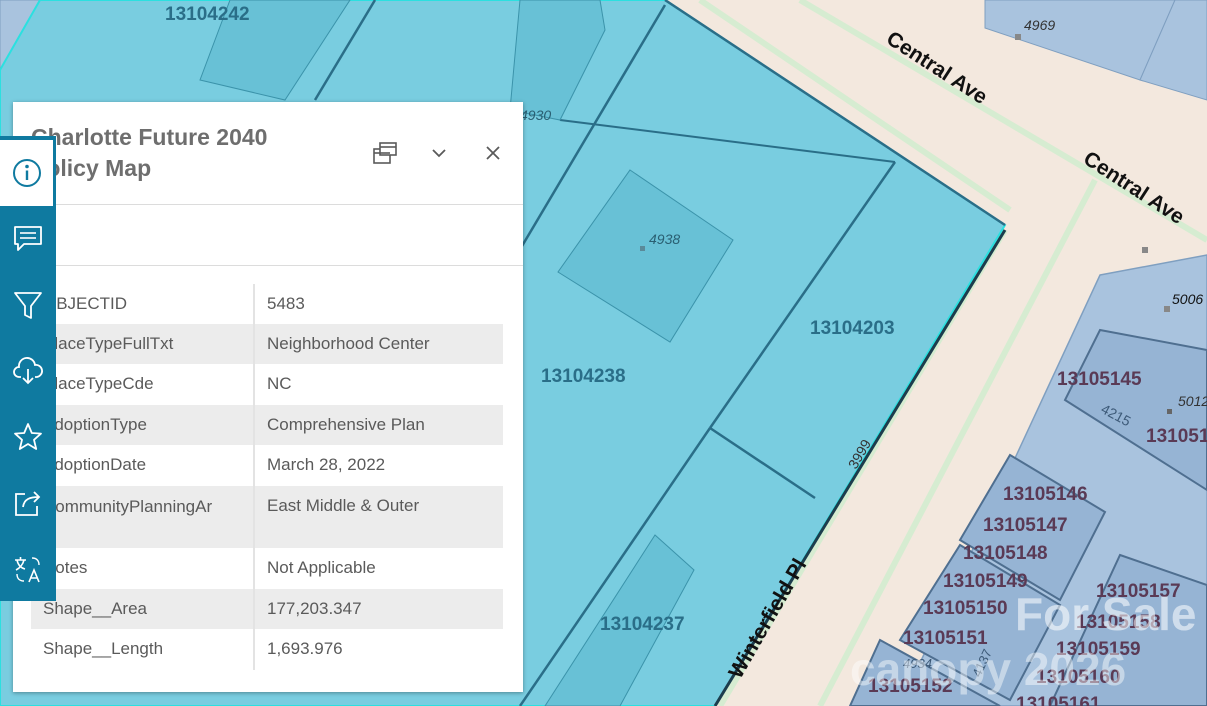 The image size is (1207, 706). Describe the element at coordinates (143, 465) in the screenshot. I see `attribute-key: AdoptionDate` at that location.